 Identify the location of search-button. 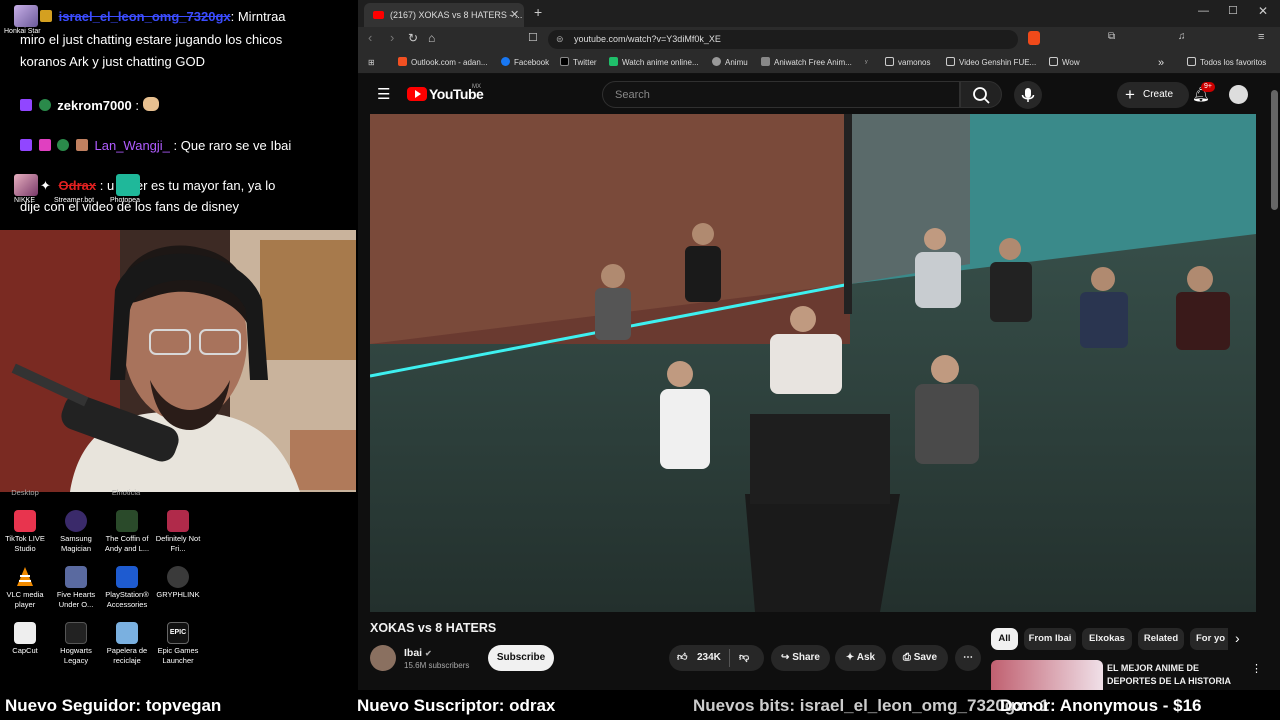
(981, 94).